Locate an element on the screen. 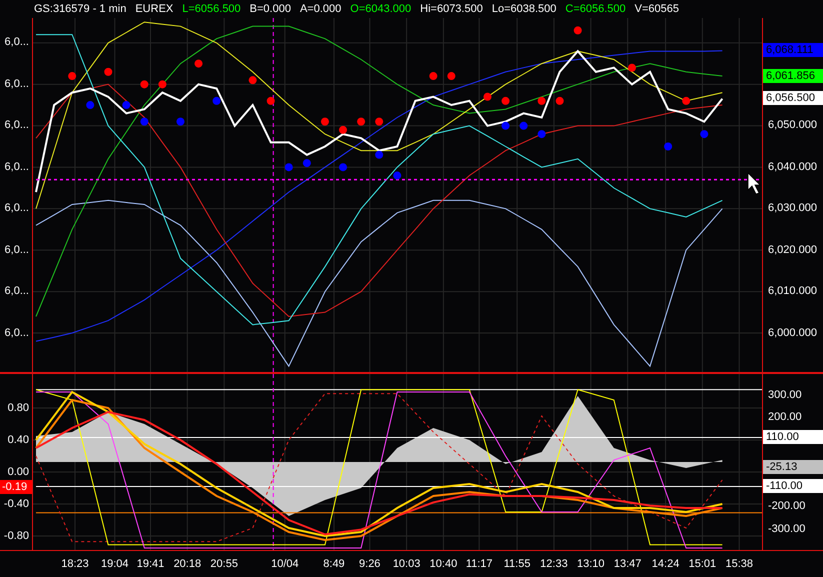 The image size is (823, 577). axis-label: -0.80 is located at coordinates (16, 535).